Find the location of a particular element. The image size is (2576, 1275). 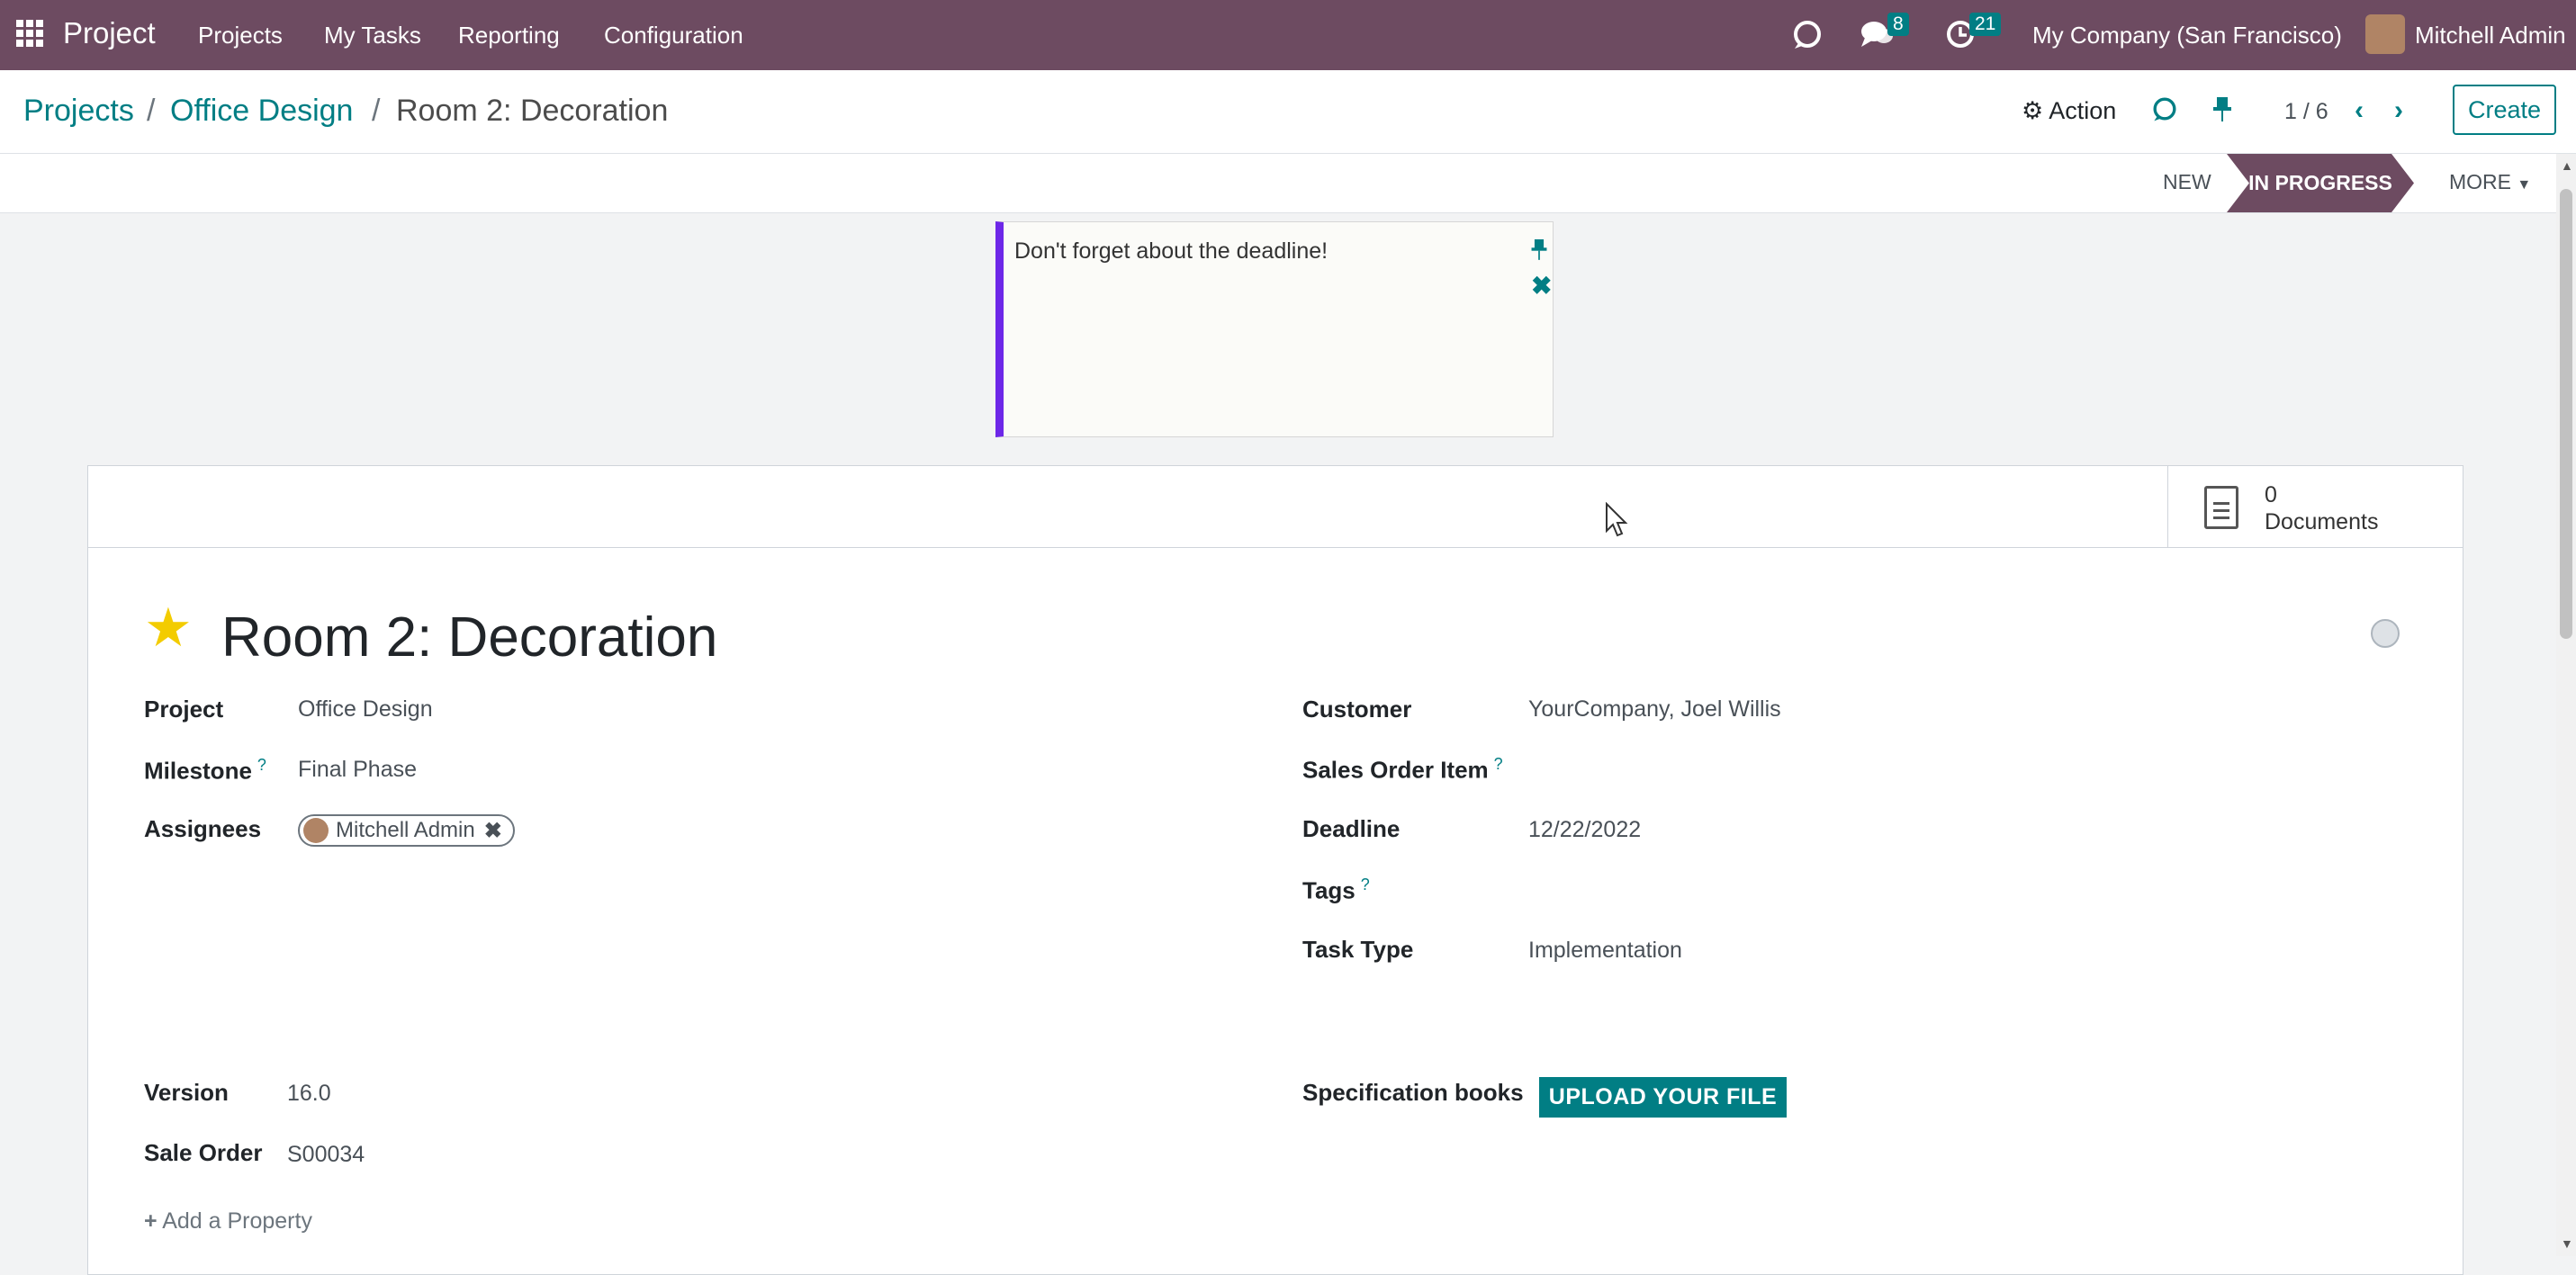

stage-more-dropdown: MORE ▼ is located at coordinates (2490, 182).